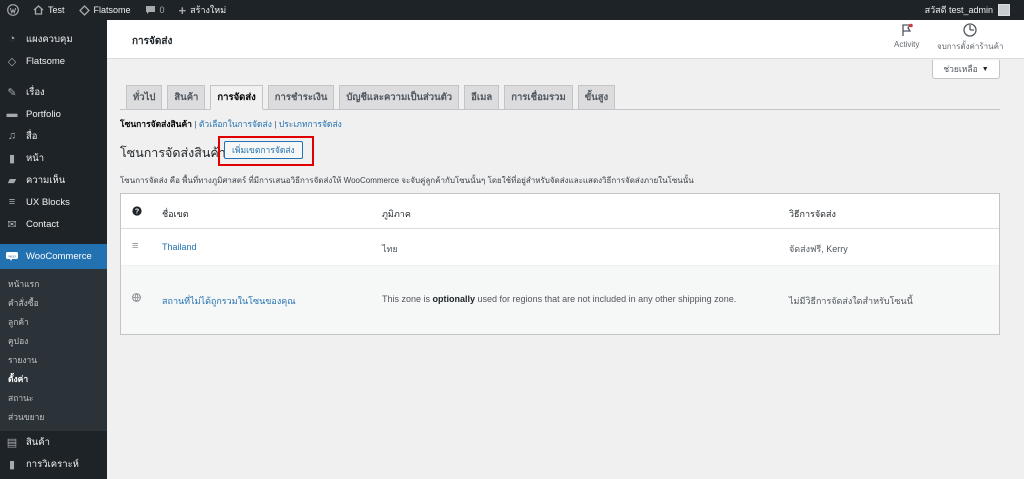 The image size is (1024, 479). What do you see at coordinates (46, 180) in the screenshot?
I see `sidebar-item-label: ความเห็น` at bounding box center [46, 180].